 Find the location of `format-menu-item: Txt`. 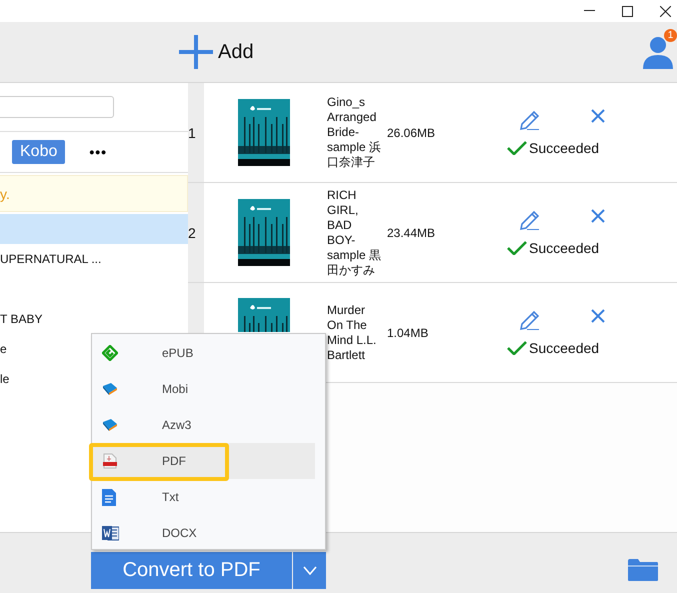

format-menu-item: Txt is located at coordinates (204, 497).